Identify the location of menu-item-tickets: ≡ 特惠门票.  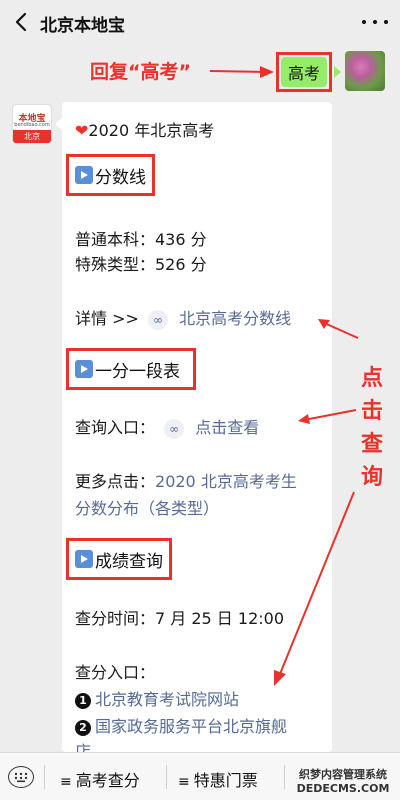
(218, 779).